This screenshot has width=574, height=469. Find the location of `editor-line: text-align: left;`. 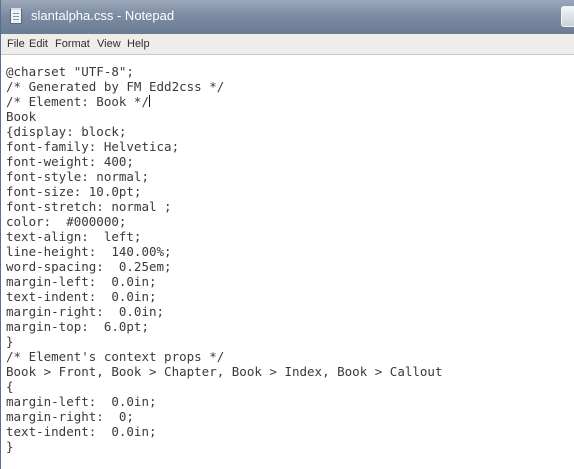

editor-line: text-align: left; is located at coordinates (74, 236).